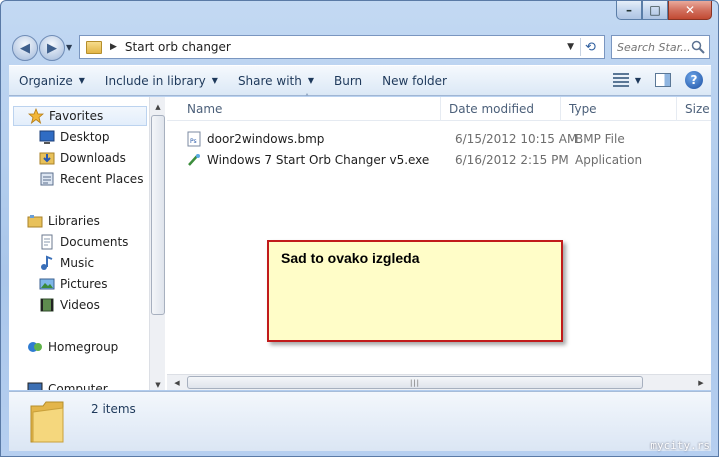  I want to click on burn-button: Burn, so click(348, 81).